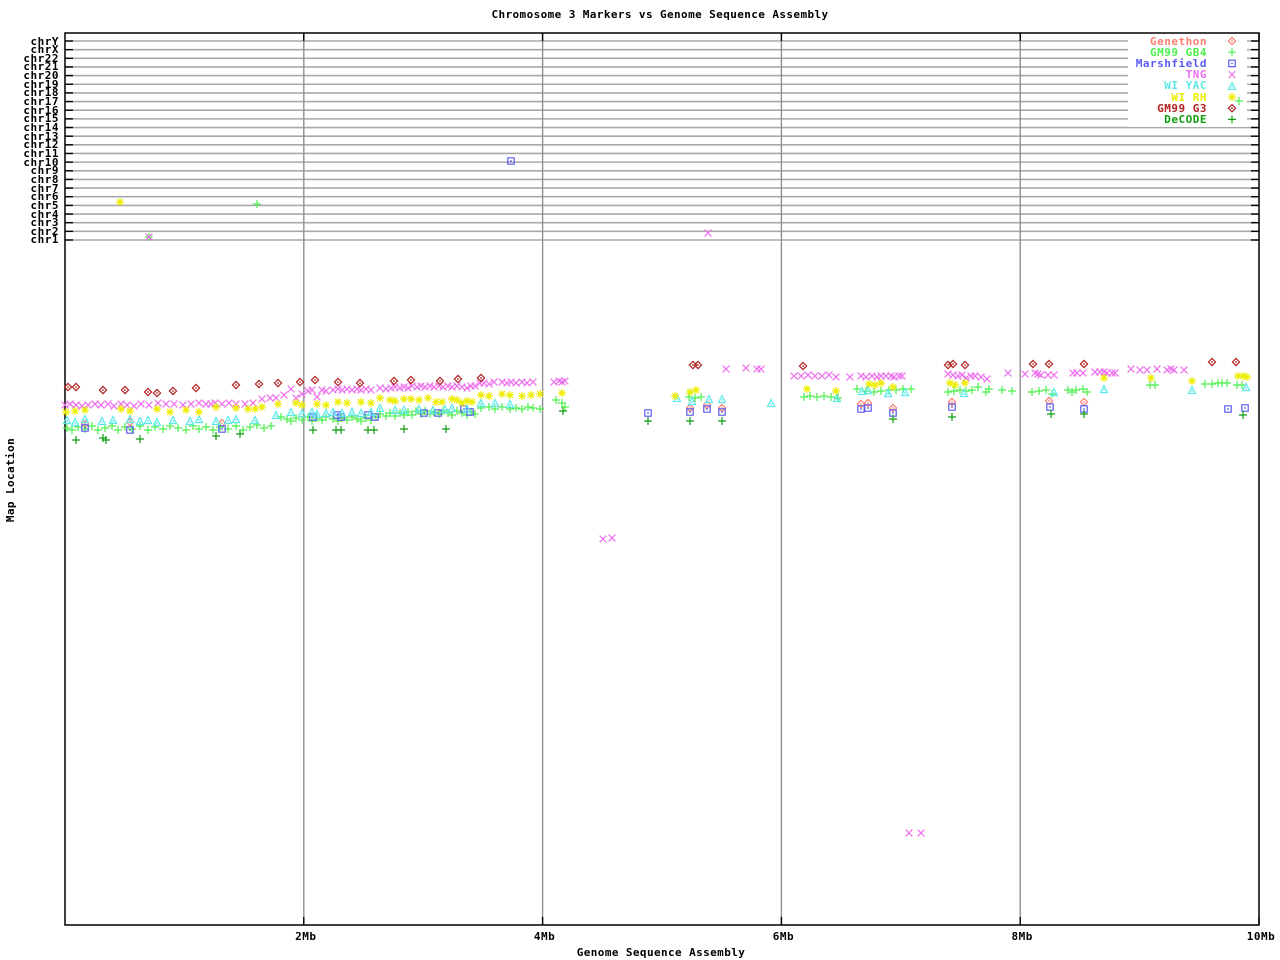 This screenshot has height=960, width=1280. What do you see at coordinates (1232, 63) in the screenshot?
I see `legend-marker-marshfield-dot` at bounding box center [1232, 63].